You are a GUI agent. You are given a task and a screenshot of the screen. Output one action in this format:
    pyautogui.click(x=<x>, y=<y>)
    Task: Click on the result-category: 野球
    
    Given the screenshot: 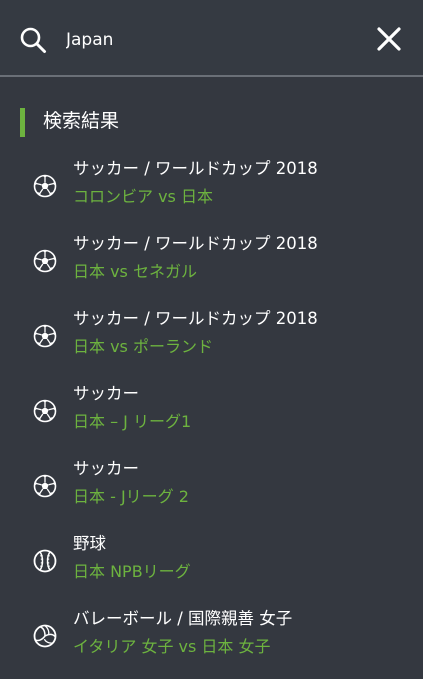 What is the action you would take?
    pyautogui.click(x=89, y=543)
    